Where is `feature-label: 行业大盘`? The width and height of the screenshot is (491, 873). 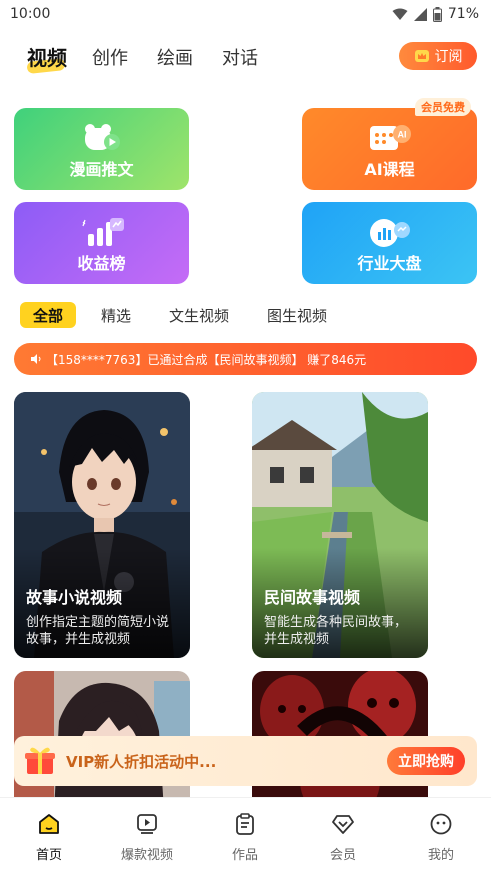
feature-label: 行业大盘 is located at coordinates (389, 263).